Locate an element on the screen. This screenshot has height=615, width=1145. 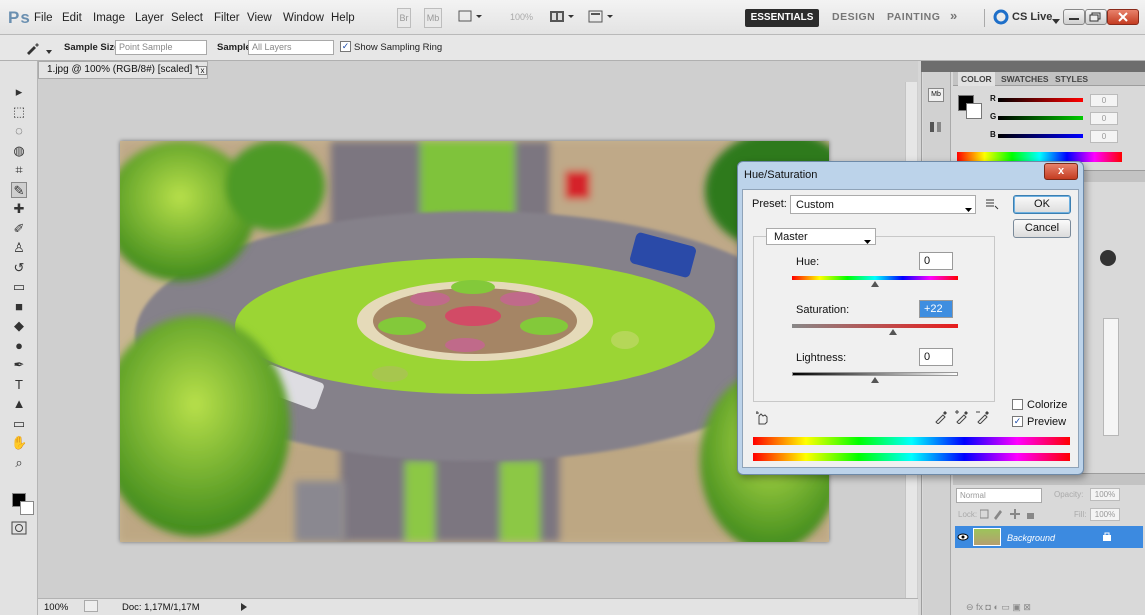
more-workspaces-button: » is located at coordinates (954, 15).